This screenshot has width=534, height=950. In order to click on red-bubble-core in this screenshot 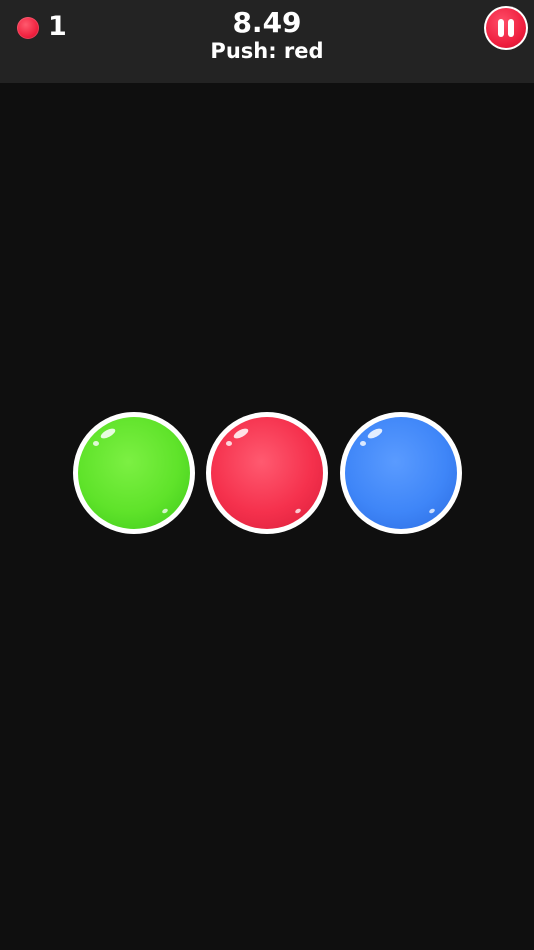, I will do `click(267, 473)`.